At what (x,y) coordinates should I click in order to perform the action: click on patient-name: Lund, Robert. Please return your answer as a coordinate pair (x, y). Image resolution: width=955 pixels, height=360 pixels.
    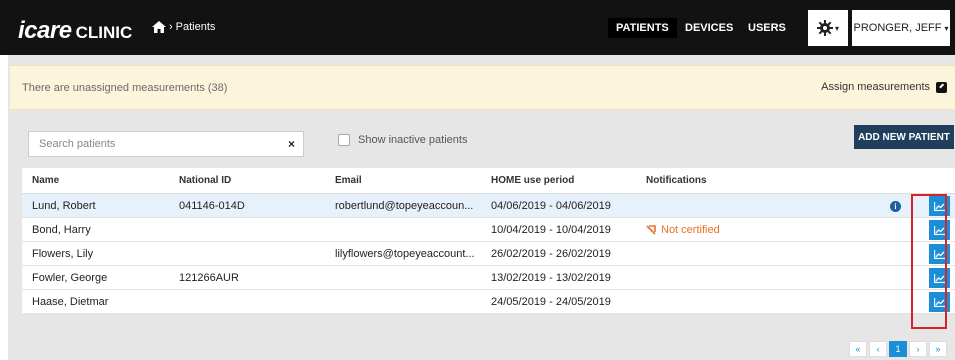
    Looking at the image, I should click on (64, 205).